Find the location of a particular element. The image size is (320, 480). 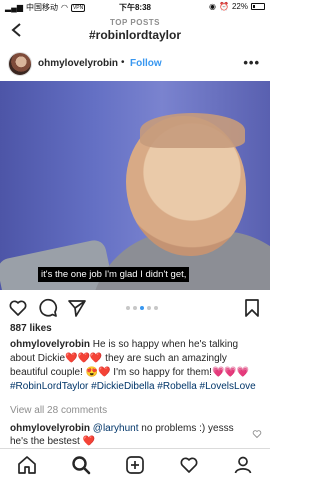

video-caption: it's the one job I'm glad I didn't get, is located at coordinates (114, 274).